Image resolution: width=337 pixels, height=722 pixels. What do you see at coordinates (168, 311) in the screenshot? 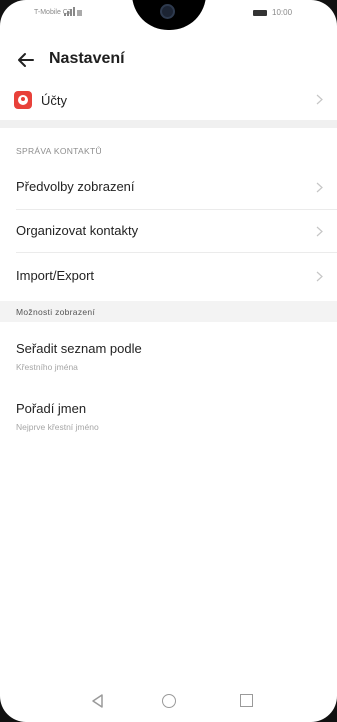
I see `section-band: Možnosti zobrazení` at bounding box center [168, 311].